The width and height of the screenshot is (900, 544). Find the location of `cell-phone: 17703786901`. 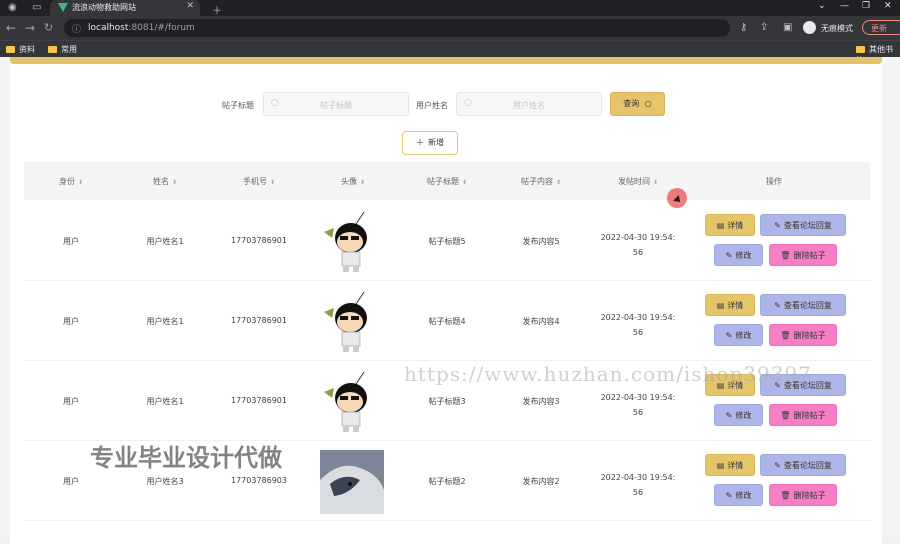

cell-phone: 17703786901 is located at coordinates (259, 240).